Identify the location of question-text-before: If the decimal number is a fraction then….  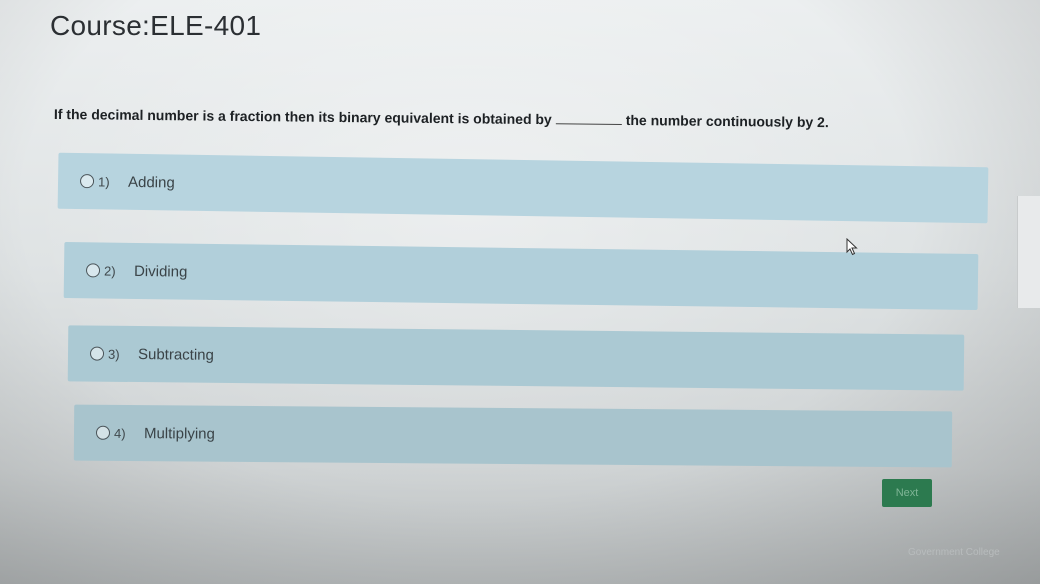
(302, 117).